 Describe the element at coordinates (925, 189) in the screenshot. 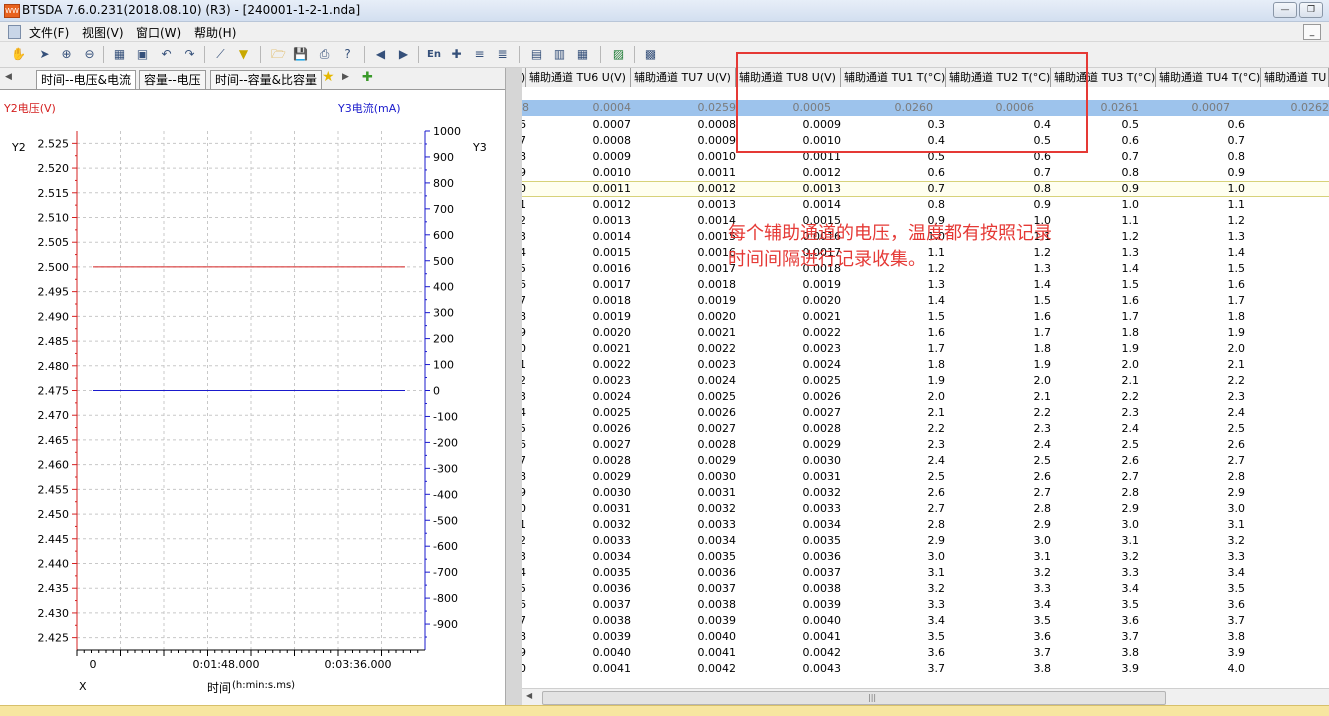

I see `highlighted-row` at that location.